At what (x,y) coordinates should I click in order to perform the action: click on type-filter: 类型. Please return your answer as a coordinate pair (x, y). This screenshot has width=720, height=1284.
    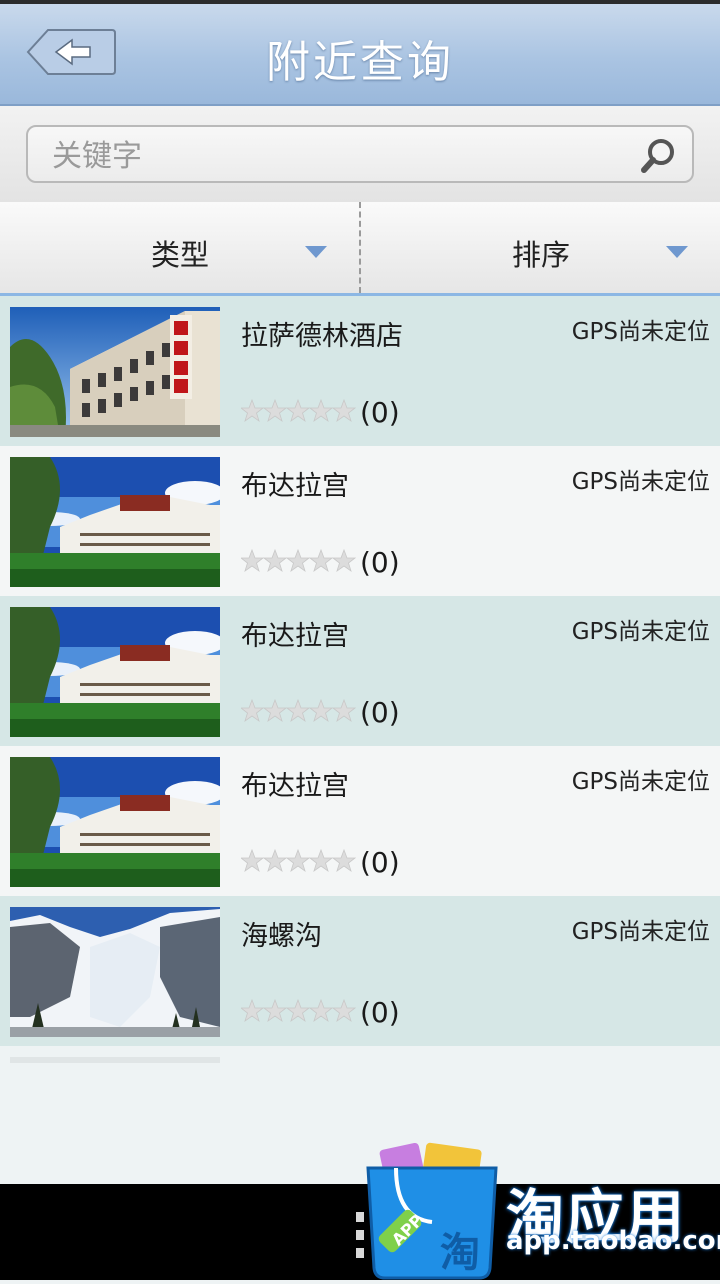
    Looking at the image, I should click on (179, 247).